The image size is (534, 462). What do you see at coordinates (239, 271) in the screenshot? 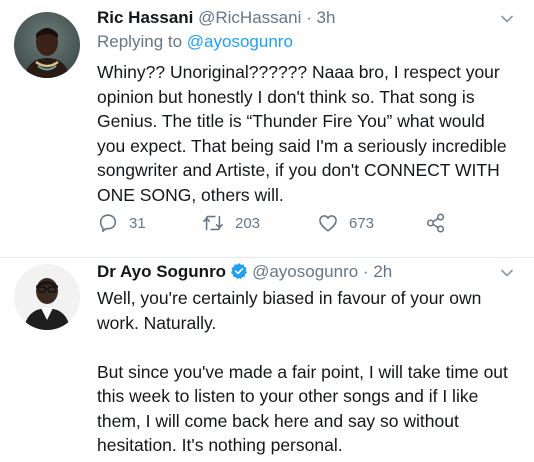
I see `verified-badge-icon` at bounding box center [239, 271].